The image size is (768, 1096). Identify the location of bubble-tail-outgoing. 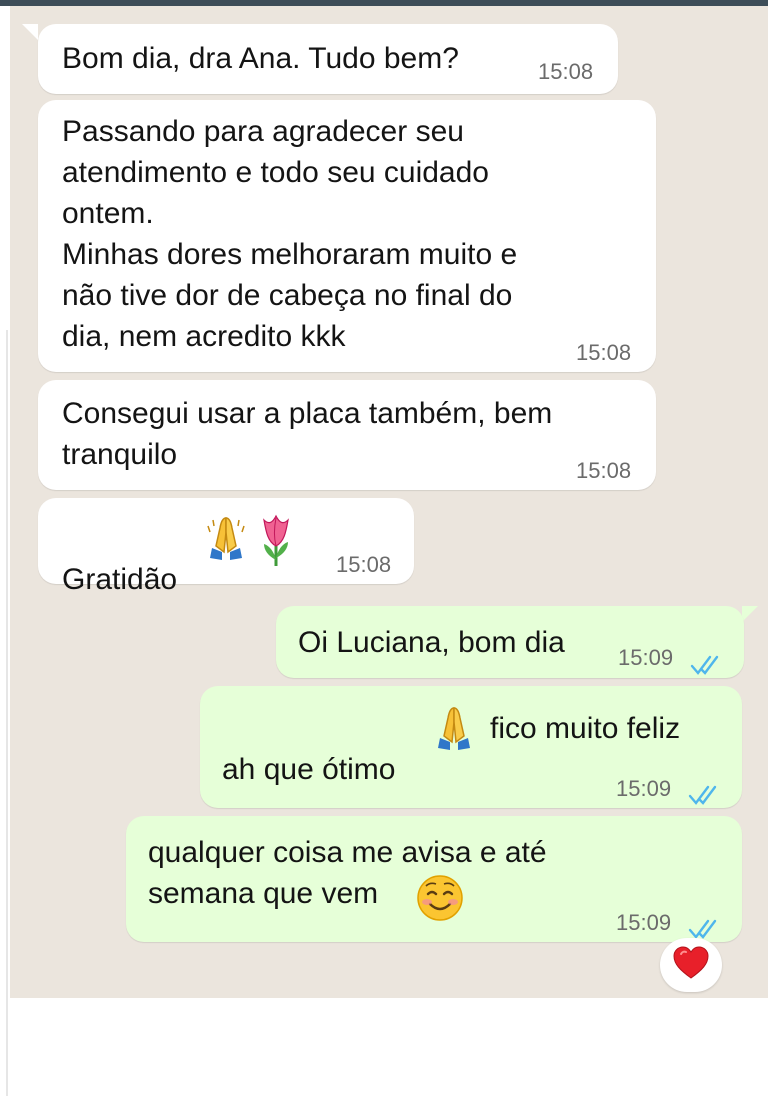
(750, 614).